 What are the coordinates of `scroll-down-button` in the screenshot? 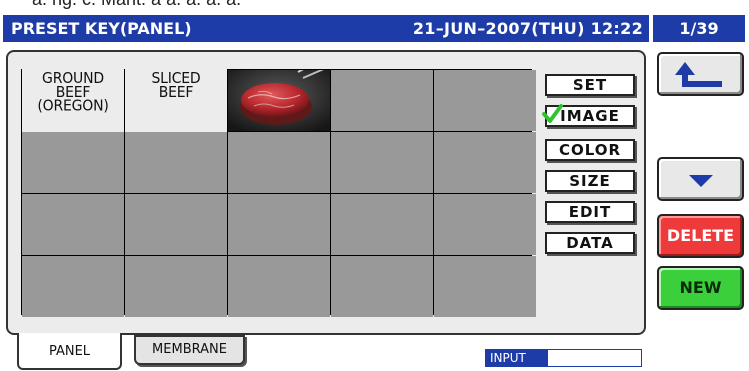 It's located at (700, 179).